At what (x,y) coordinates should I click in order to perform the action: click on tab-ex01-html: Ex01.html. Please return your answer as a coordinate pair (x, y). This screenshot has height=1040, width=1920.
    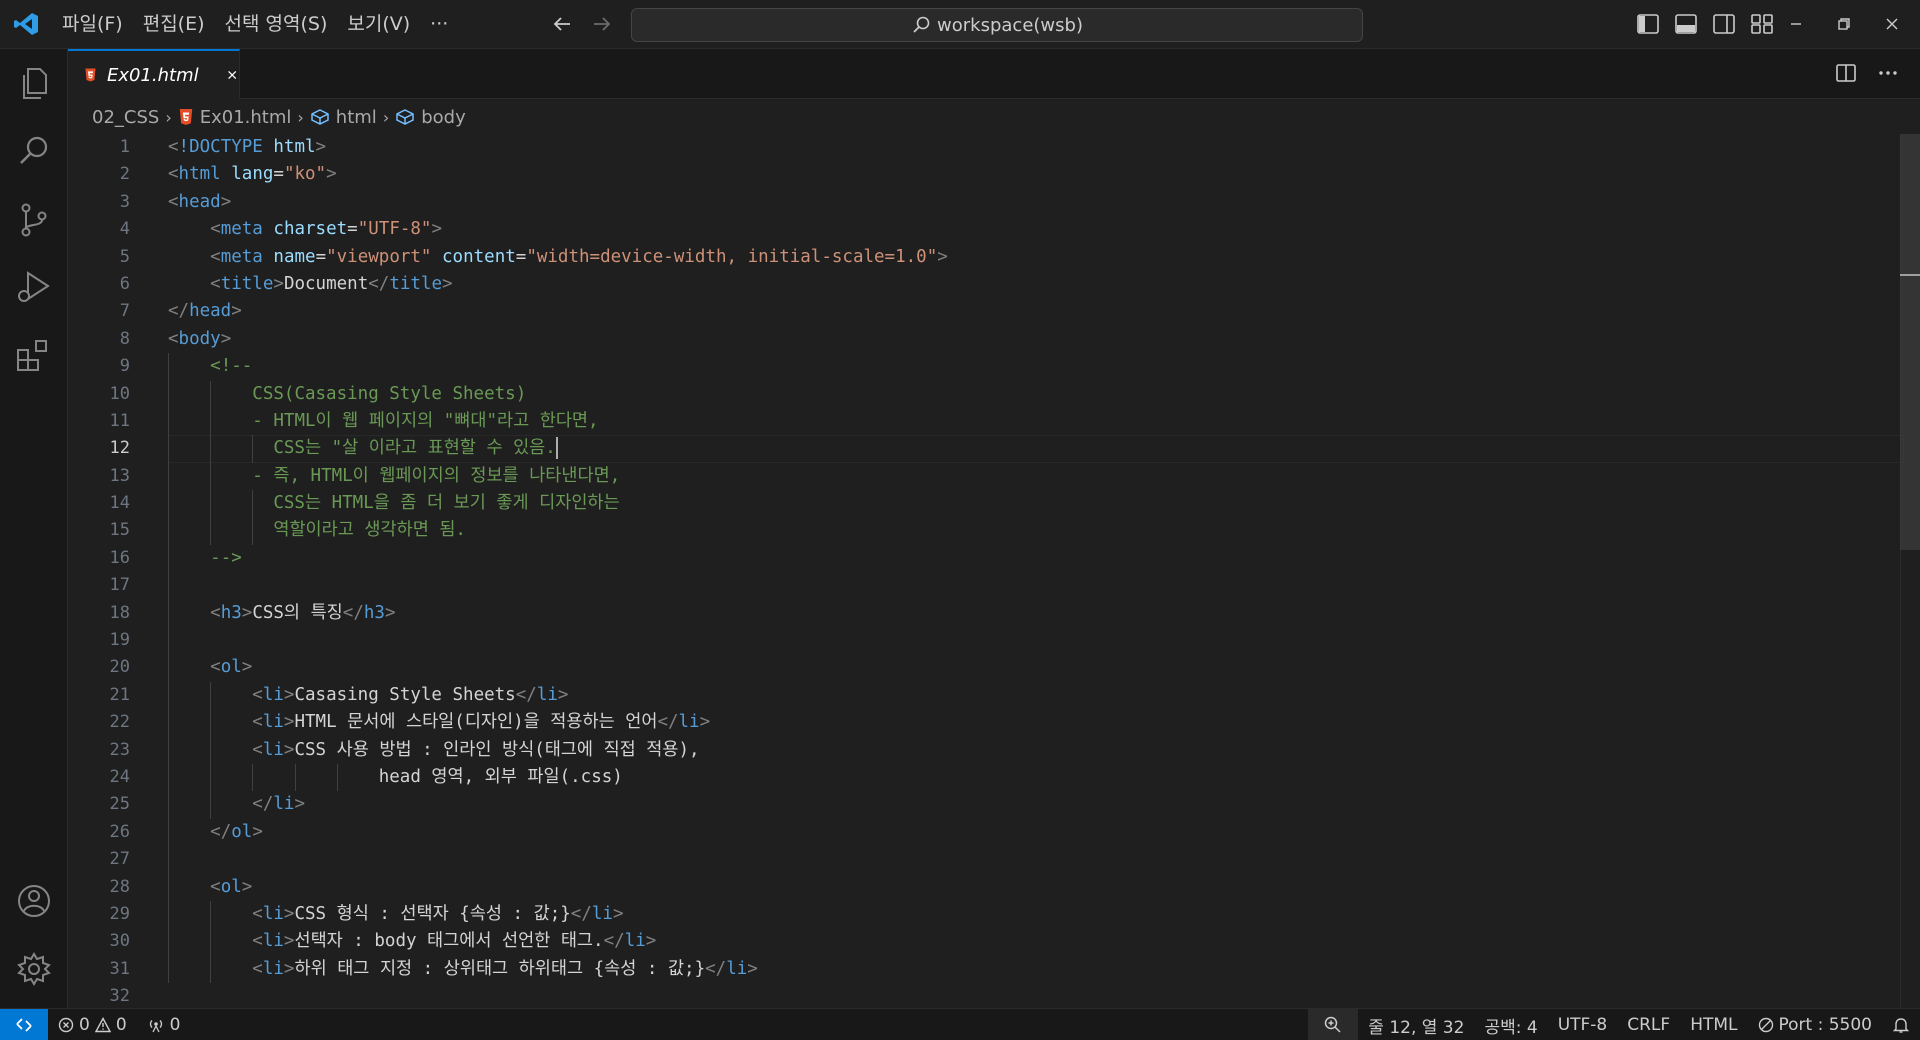
    Looking at the image, I should click on (154, 74).